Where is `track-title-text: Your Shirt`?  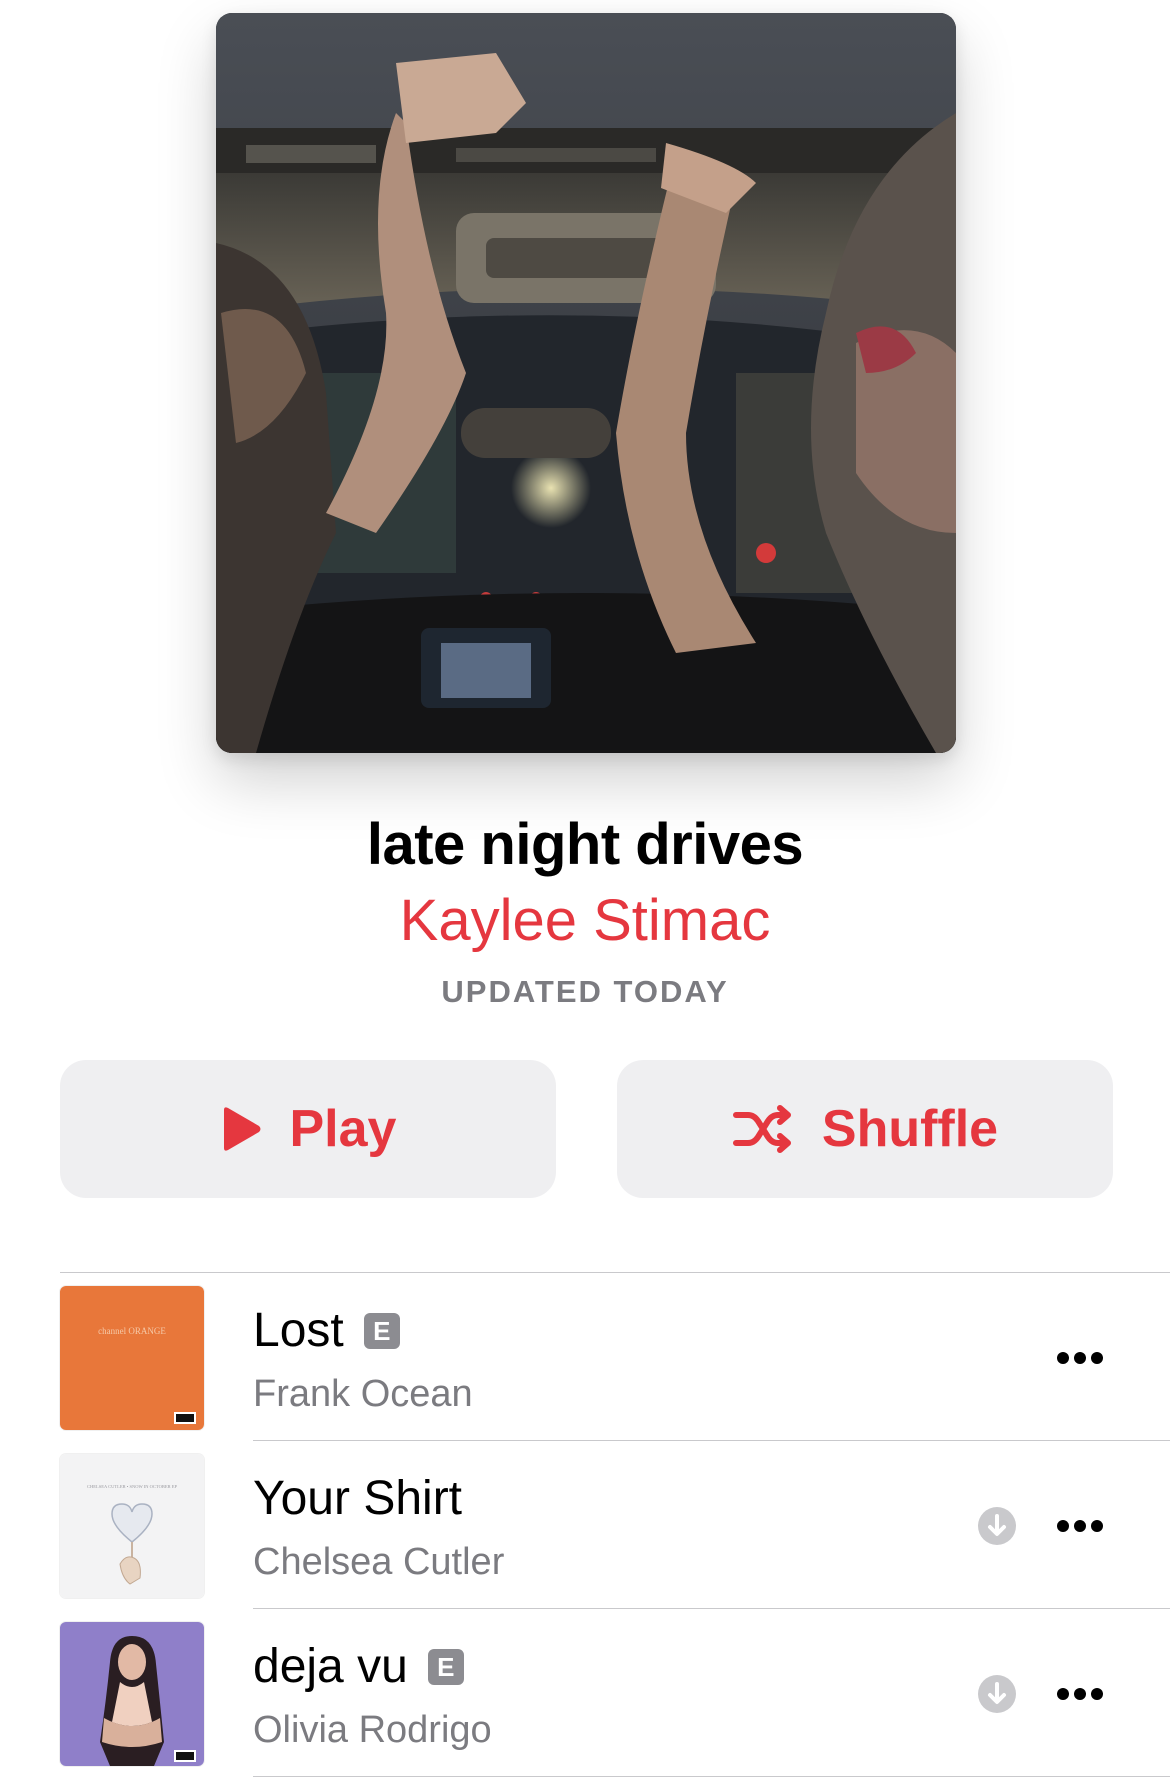 track-title-text: Your Shirt is located at coordinates (358, 1498).